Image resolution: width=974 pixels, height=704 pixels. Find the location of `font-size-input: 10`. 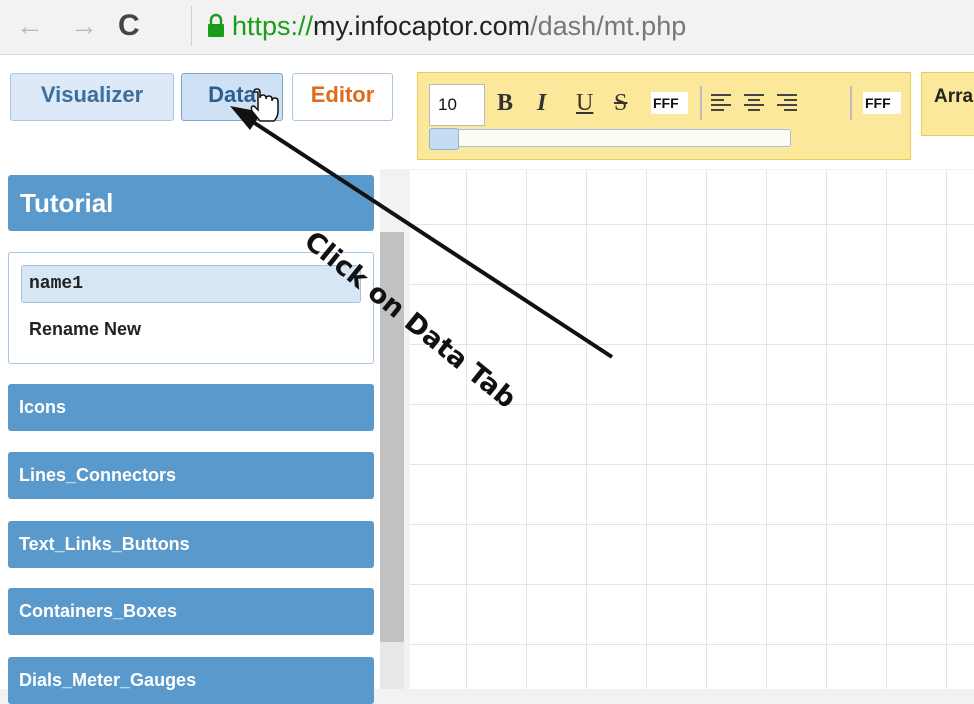

font-size-input: 10 is located at coordinates (457, 105).